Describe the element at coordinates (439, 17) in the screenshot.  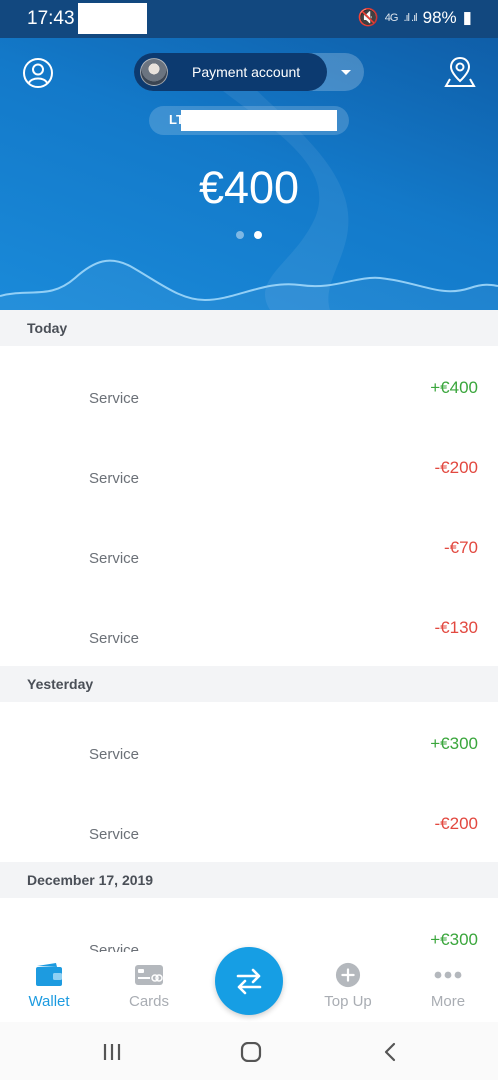
I see `battery-level: 98%` at that location.